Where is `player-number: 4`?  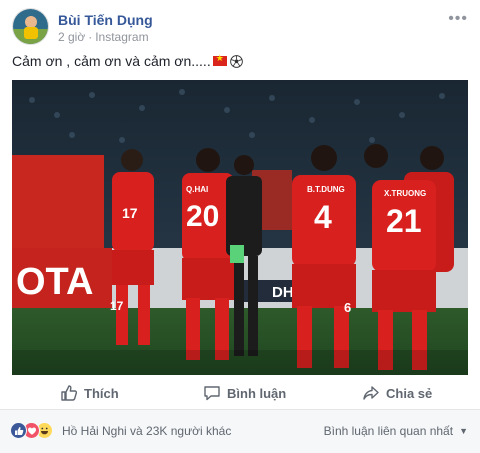
player-number: 4 is located at coordinates (323, 217).